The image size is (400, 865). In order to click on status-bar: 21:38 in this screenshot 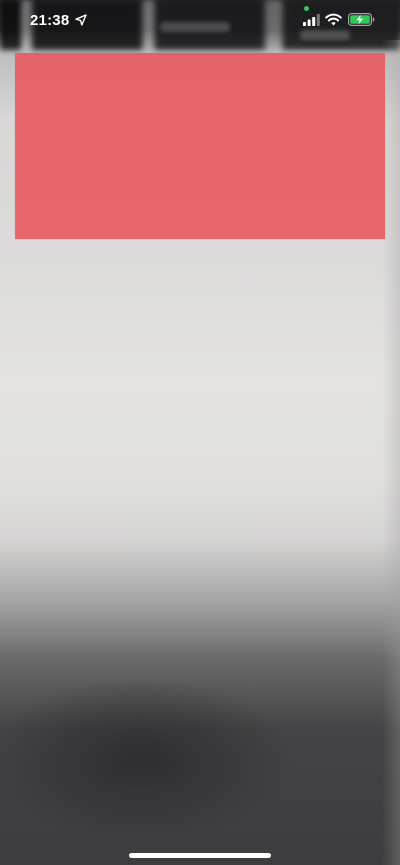, I will do `click(200, 22)`.